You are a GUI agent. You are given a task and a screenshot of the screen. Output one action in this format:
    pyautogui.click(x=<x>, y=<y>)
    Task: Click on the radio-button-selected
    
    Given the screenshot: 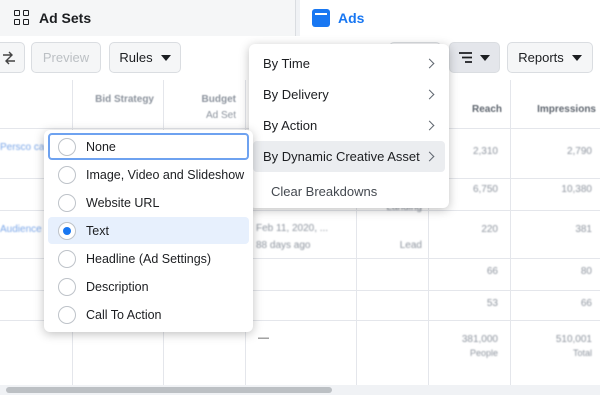 What is the action you would take?
    pyautogui.click(x=67, y=230)
    